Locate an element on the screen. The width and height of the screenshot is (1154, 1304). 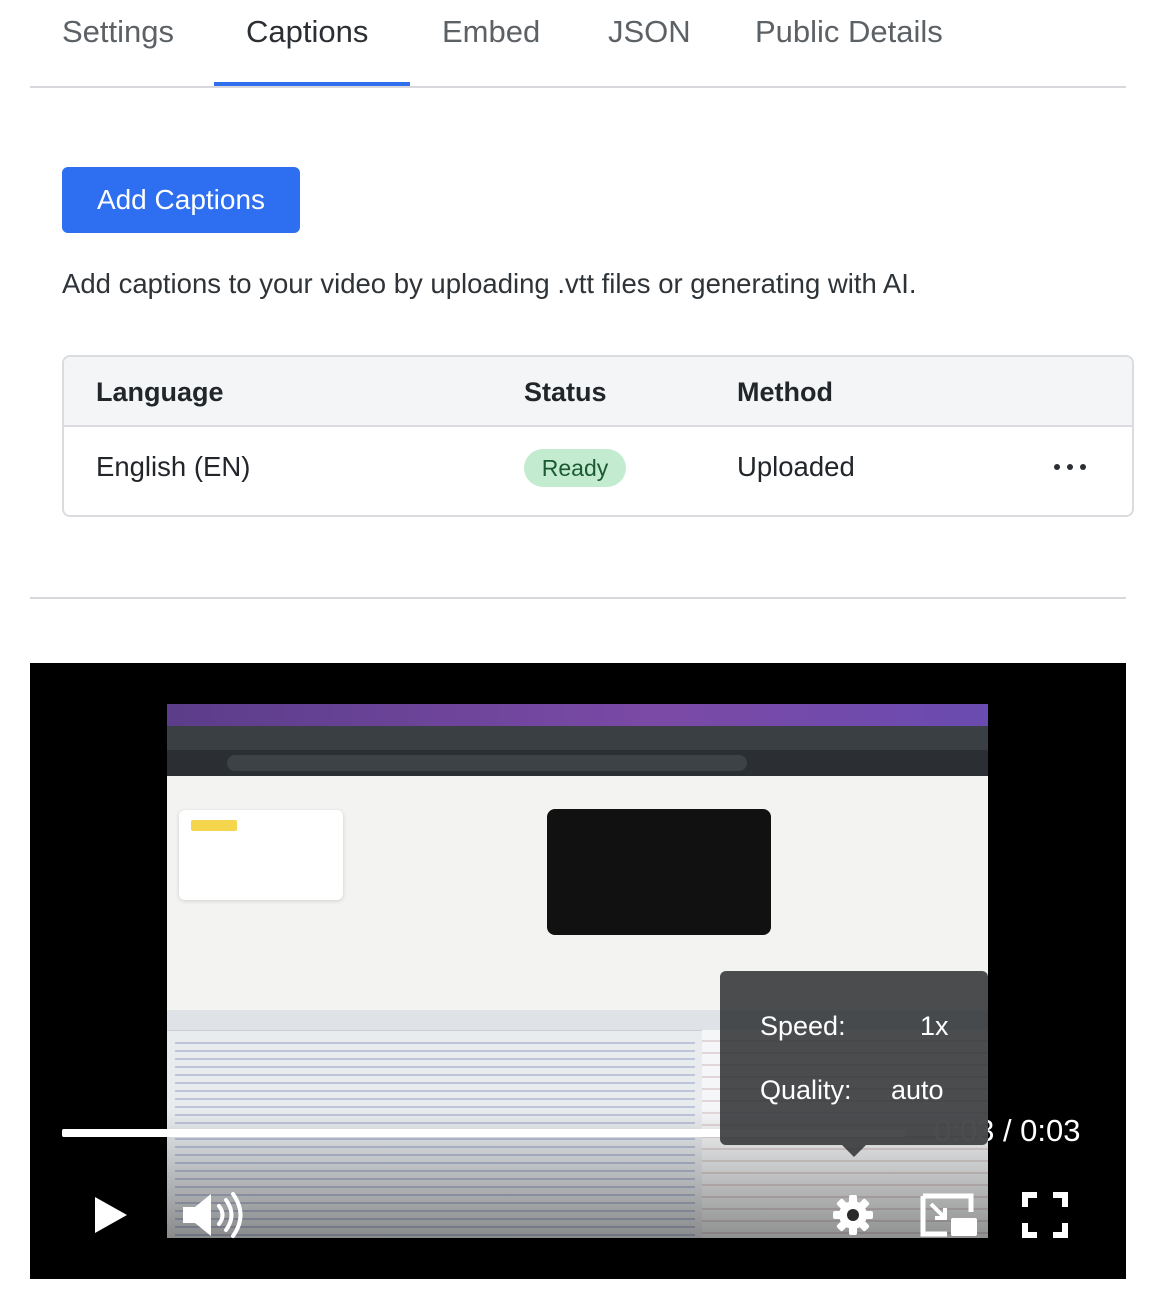
frame-card is located at coordinates (261, 855).